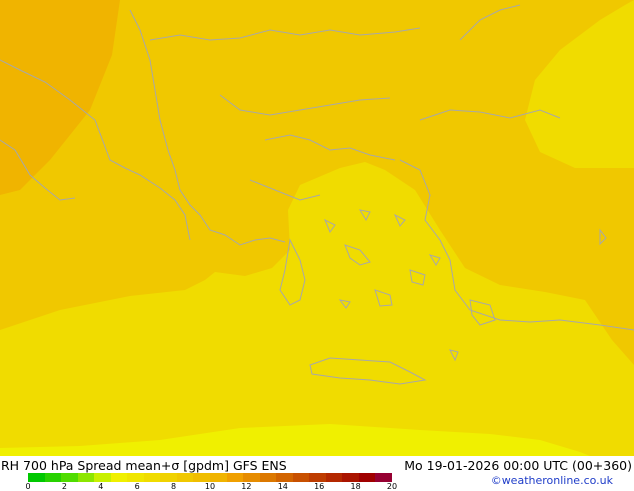 The width and height of the screenshot is (634, 491). What do you see at coordinates (518, 465) in the screenshot?
I see `map-valid-time: Mo 19-01-2026 00:00 UTC (00+360)` at bounding box center [518, 465].